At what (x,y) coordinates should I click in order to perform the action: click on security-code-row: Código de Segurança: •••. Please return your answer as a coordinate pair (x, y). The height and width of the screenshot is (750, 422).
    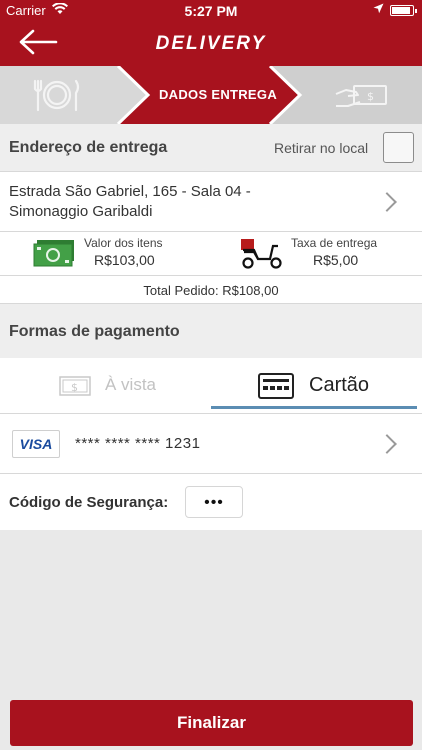
    Looking at the image, I should click on (211, 502).